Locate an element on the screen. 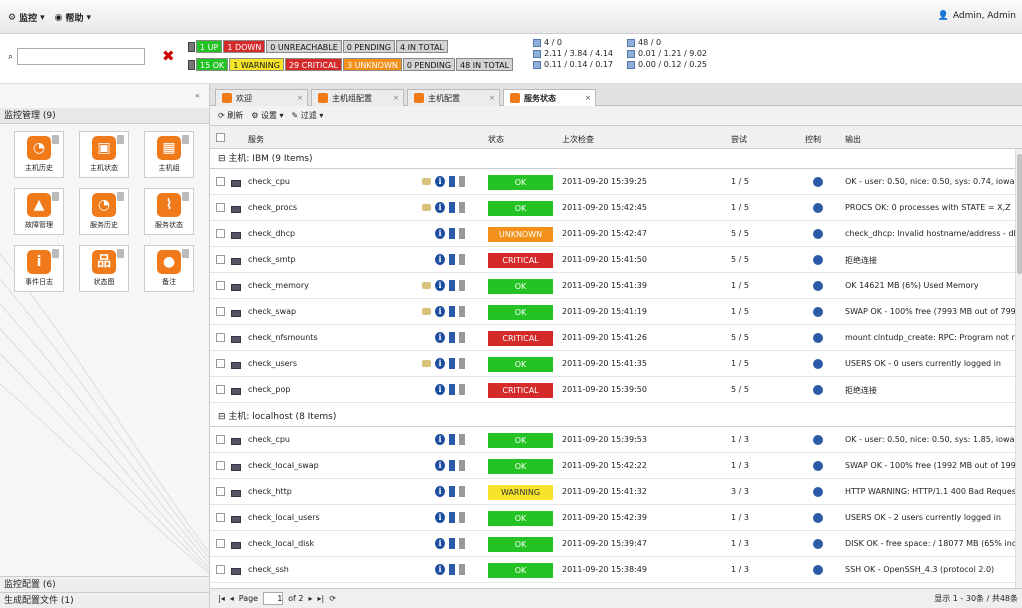 The image size is (1022, 608). sidebar-tile: ◔ 服务历史 is located at coordinates (104, 211).